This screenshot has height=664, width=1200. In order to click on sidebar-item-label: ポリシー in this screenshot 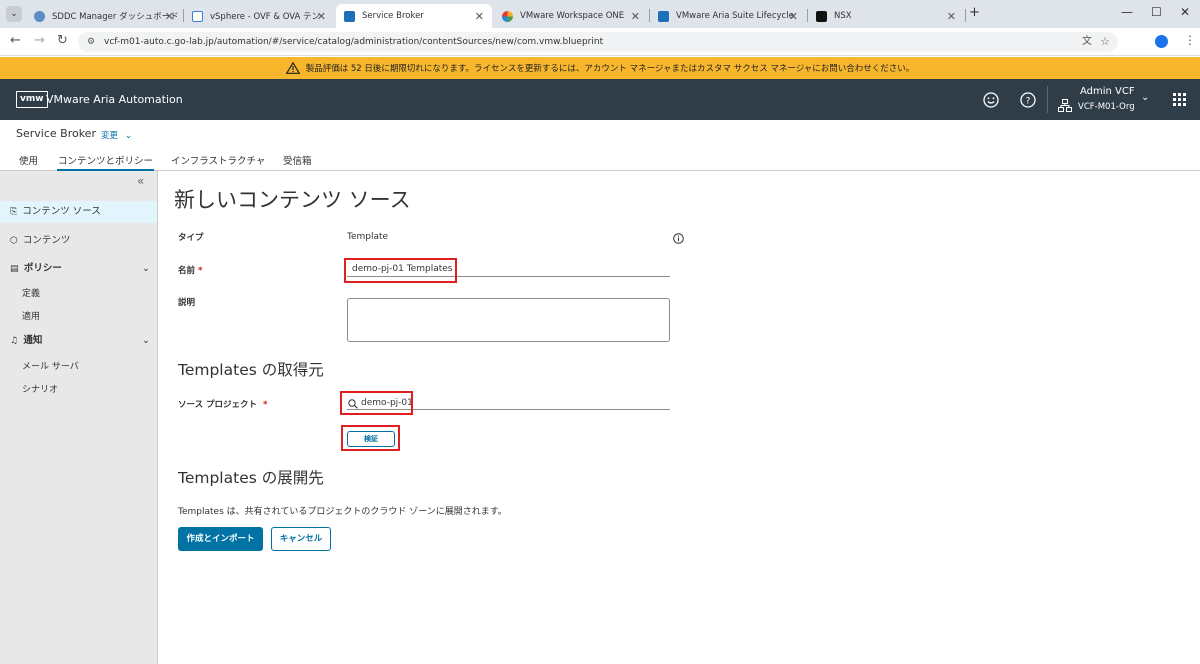, I will do `click(42, 268)`.